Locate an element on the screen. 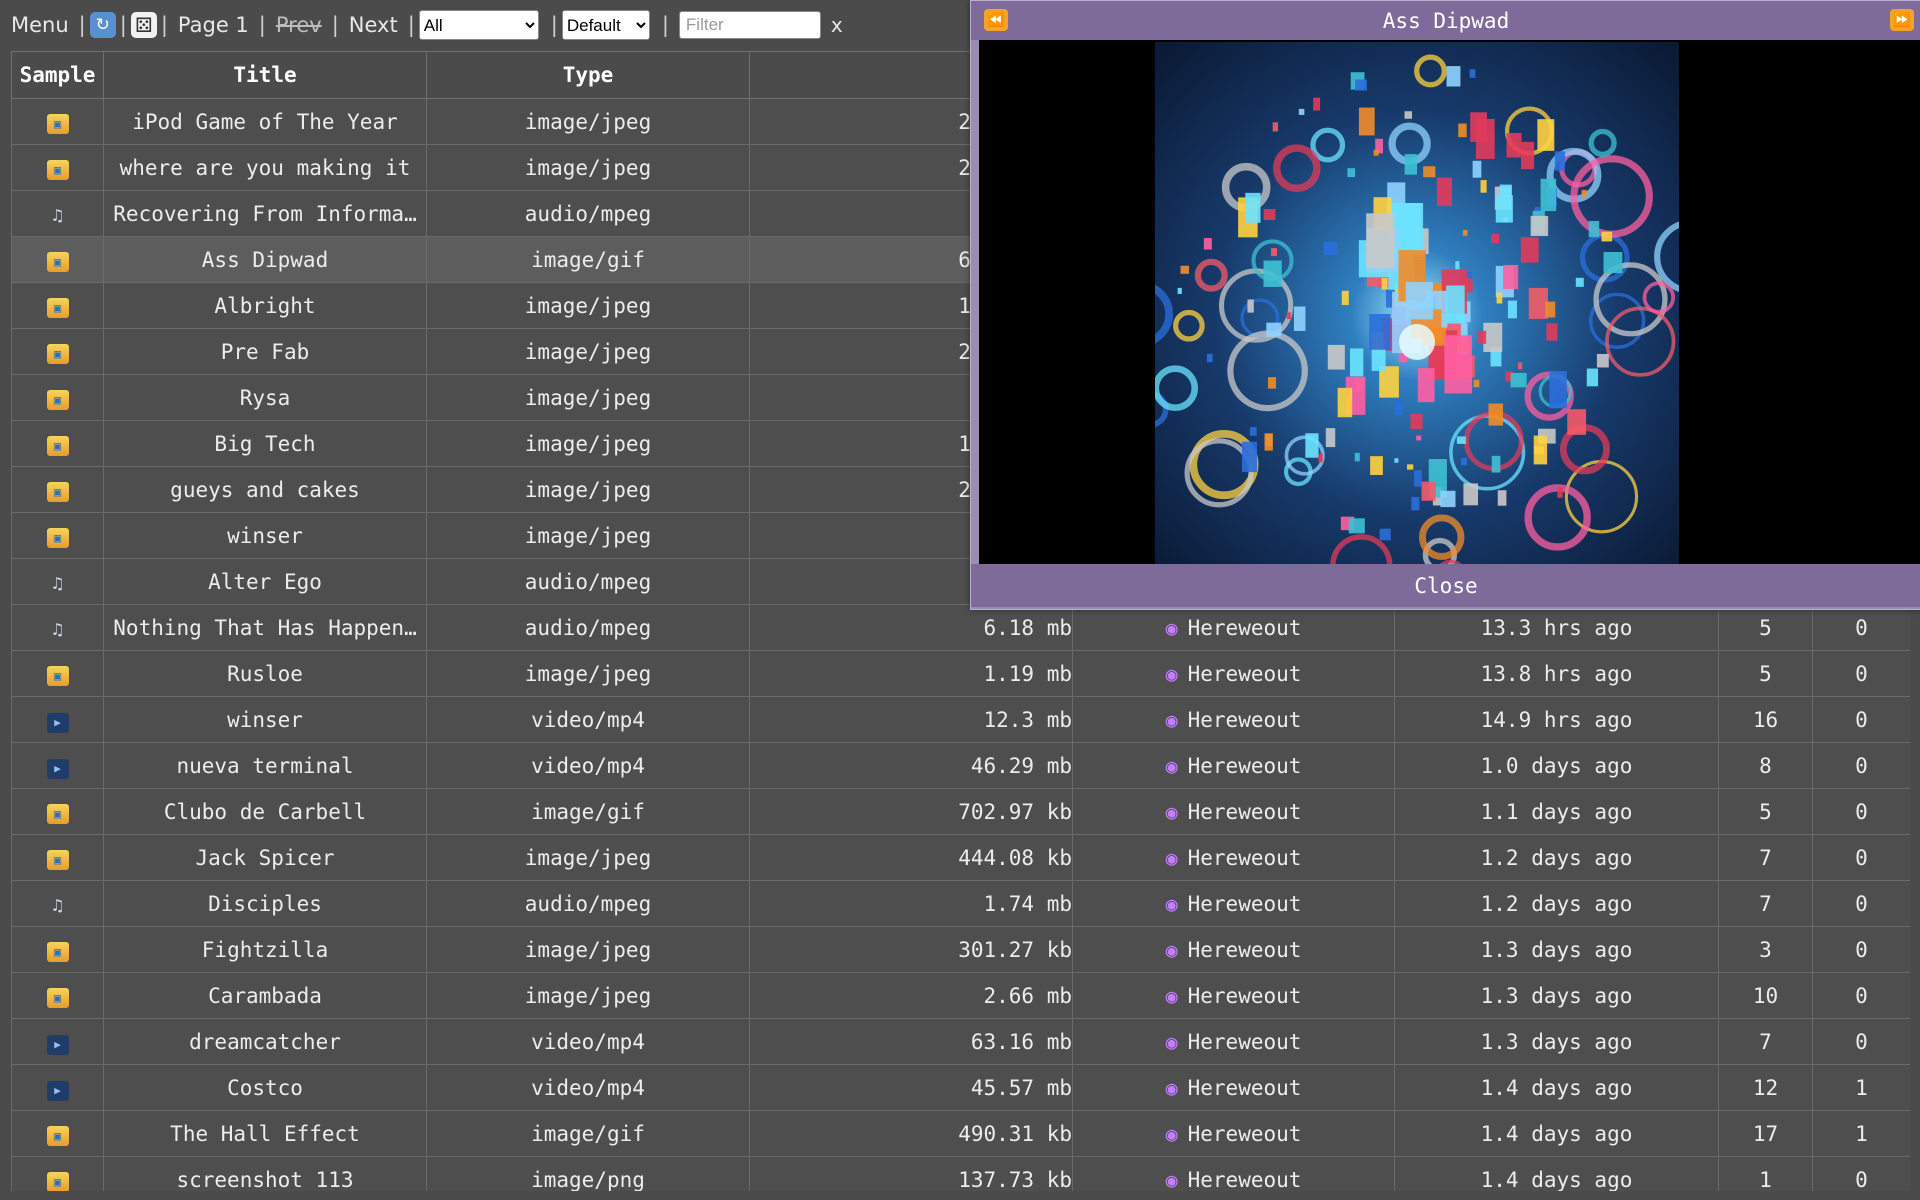 This screenshot has width=1920, height=1200. title-cell: Albright is located at coordinates (265, 305).